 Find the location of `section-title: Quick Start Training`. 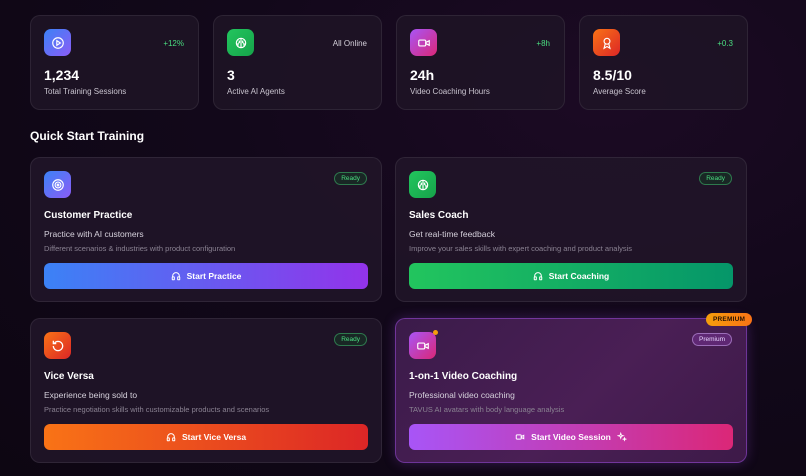

section-title: Quick Start Training is located at coordinates (87, 136).